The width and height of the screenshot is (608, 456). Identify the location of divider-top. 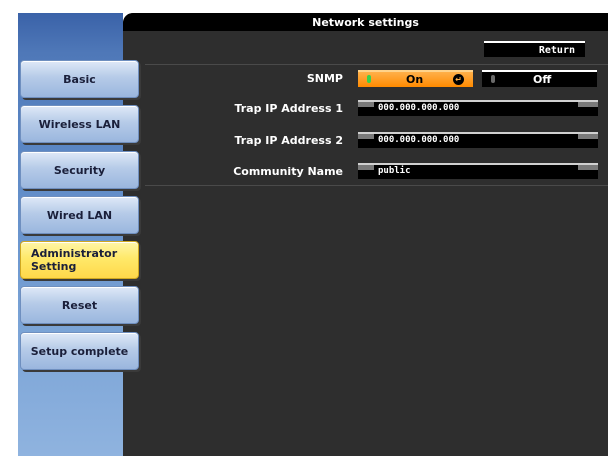
(376, 64).